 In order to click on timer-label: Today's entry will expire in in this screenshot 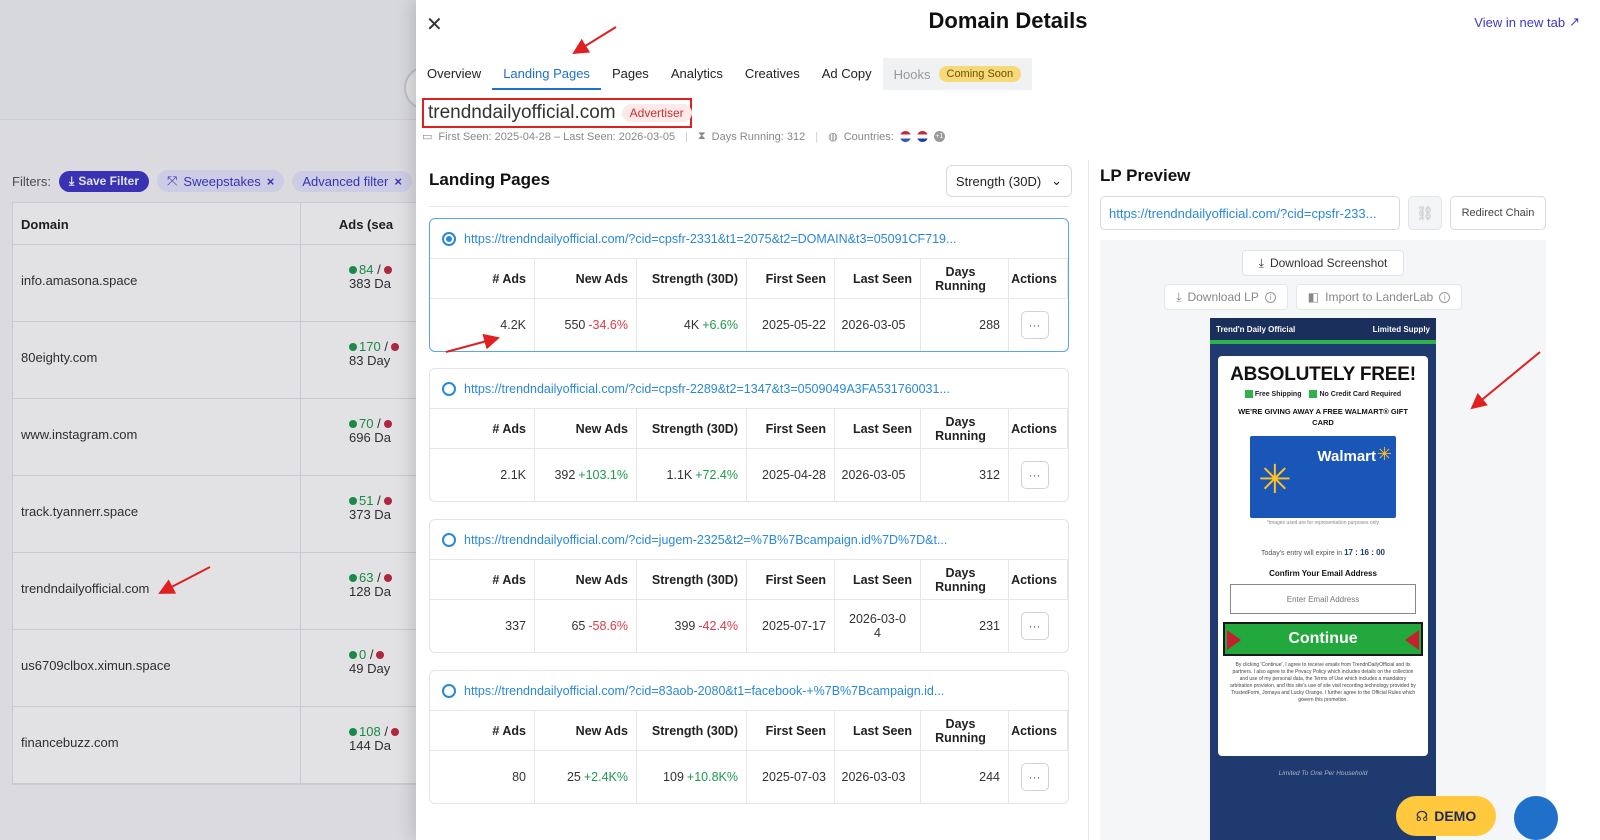, I will do `click(1302, 553)`.